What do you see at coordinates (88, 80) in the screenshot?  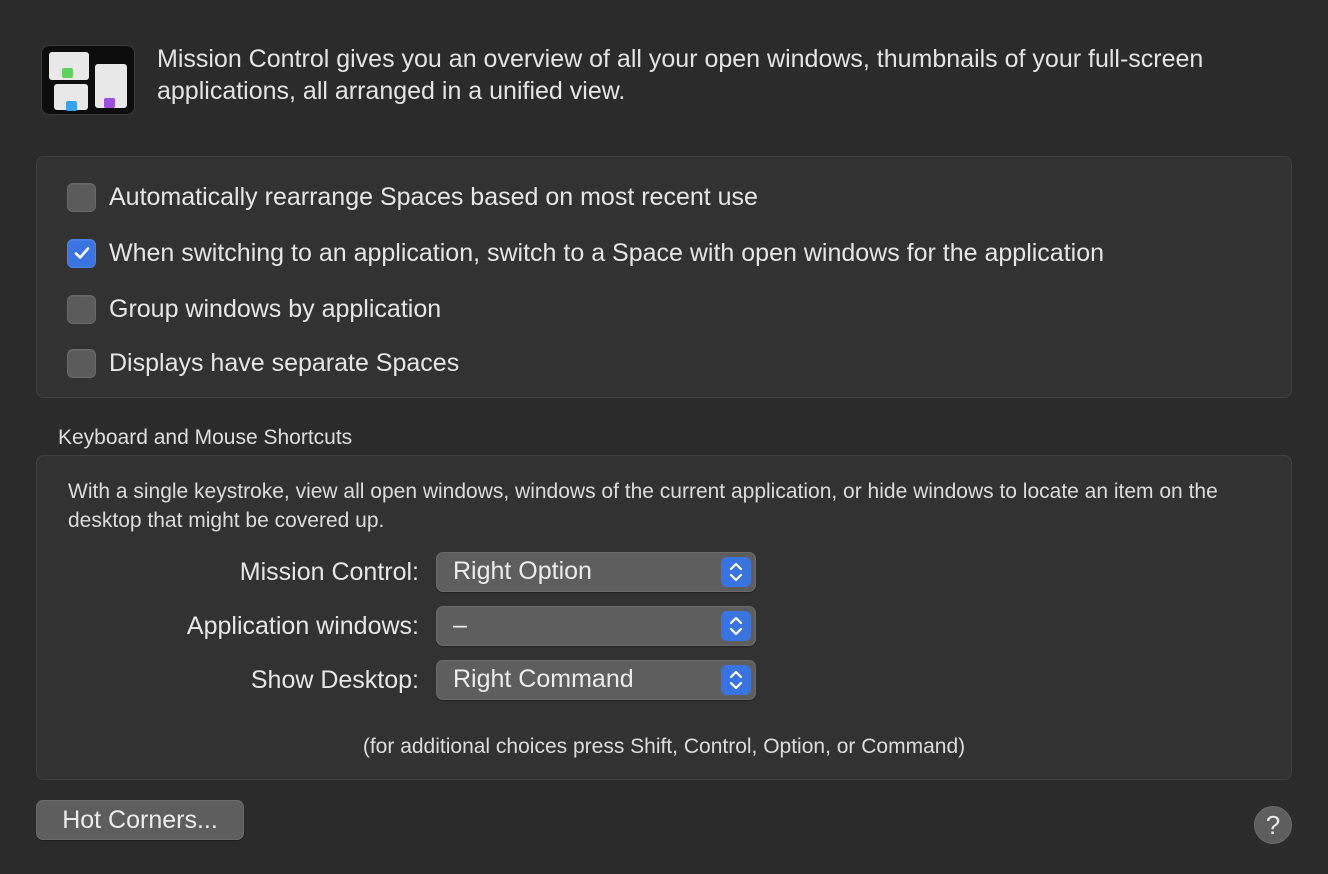 I see `mission-control-icon` at bounding box center [88, 80].